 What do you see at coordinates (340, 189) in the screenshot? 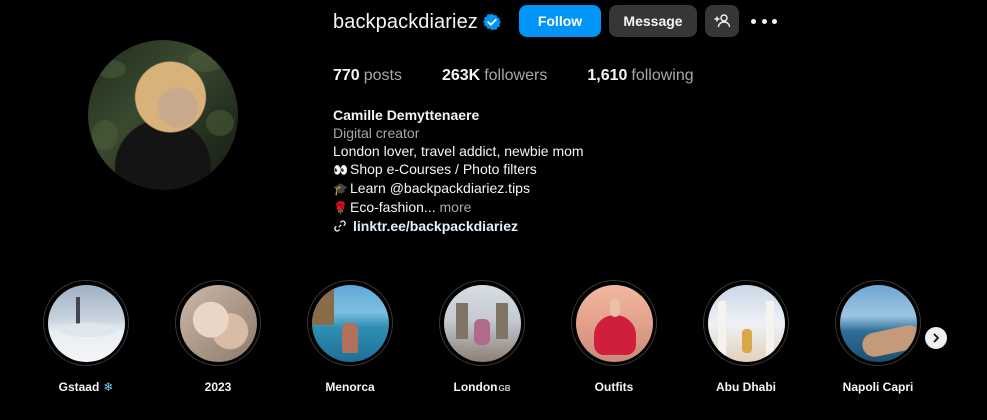
I see `graduation-cap-emoji-icon: 🎓` at bounding box center [340, 189].